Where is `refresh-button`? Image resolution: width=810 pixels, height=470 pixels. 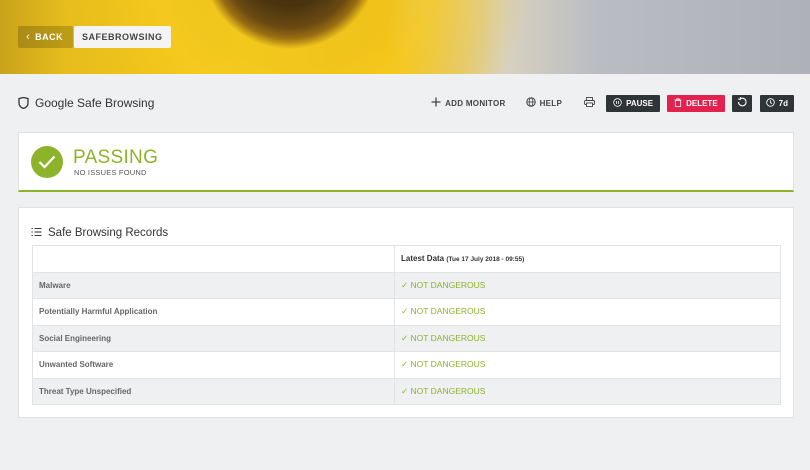
refresh-button is located at coordinates (741, 103).